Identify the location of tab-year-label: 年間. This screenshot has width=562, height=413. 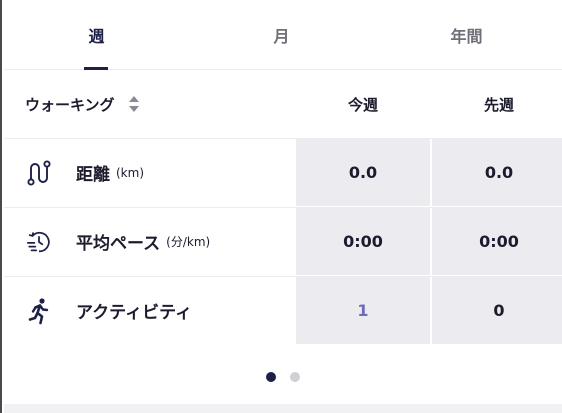
(466, 36).